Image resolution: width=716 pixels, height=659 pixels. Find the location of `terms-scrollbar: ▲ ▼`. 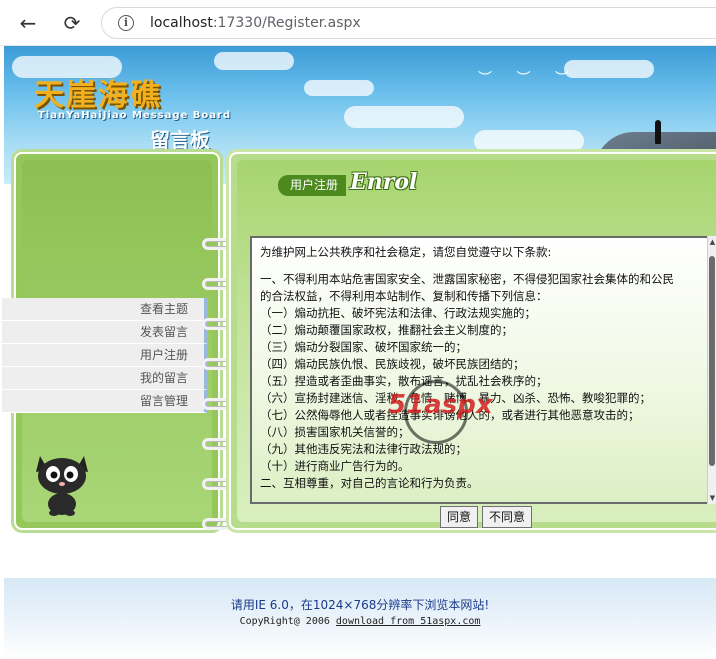

terms-scrollbar: ▲ ▼ is located at coordinates (711, 370).